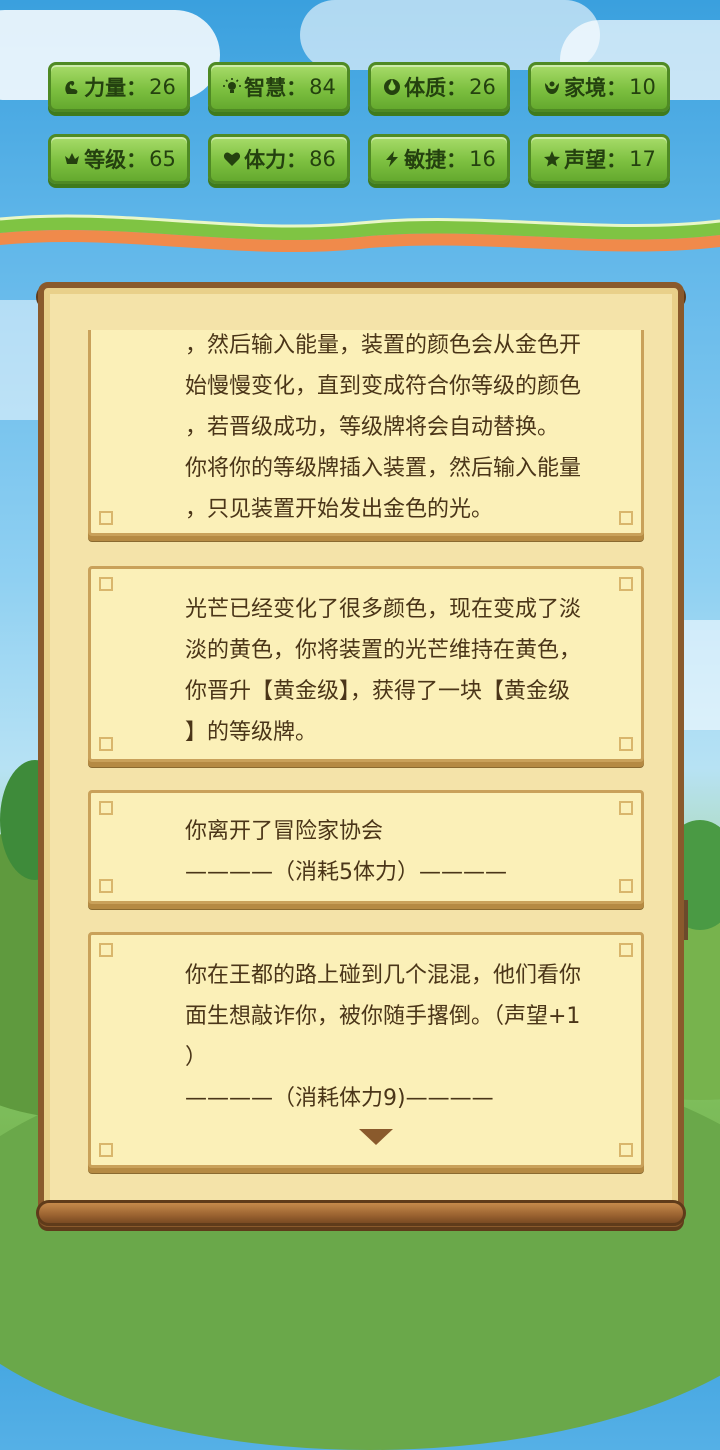 The height and width of the screenshot is (1450, 720). Describe the element at coordinates (383, 1016) in the screenshot. I see `story-line: 面生想敲诈你，被你随手撂倒。（声望+1` at that location.